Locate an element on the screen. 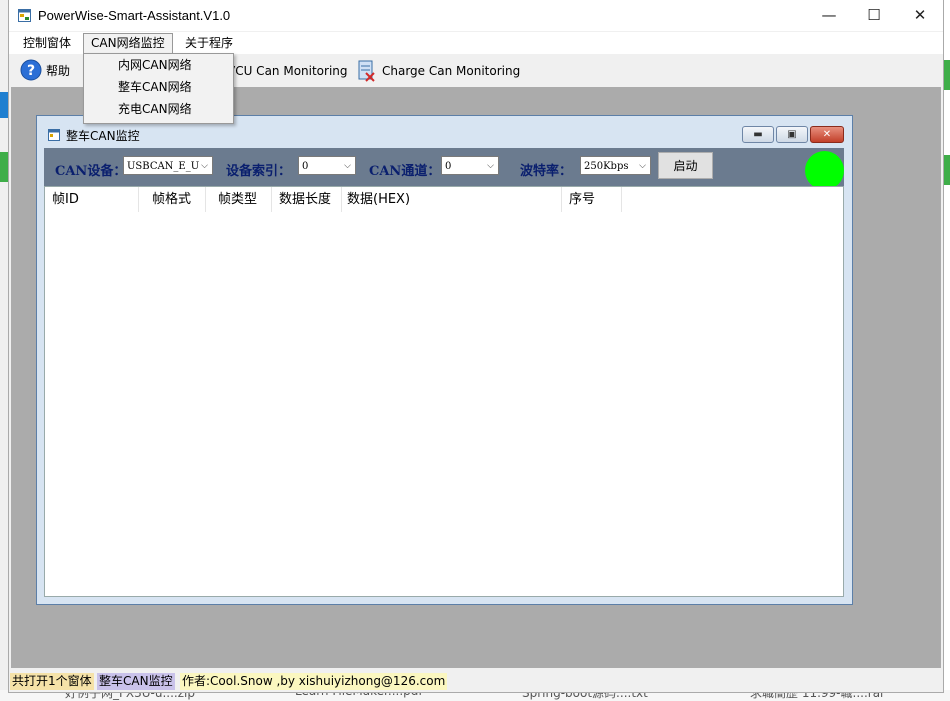 This screenshot has width=950, height=701. close-icon: ✕ is located at coordinates (827, 134).